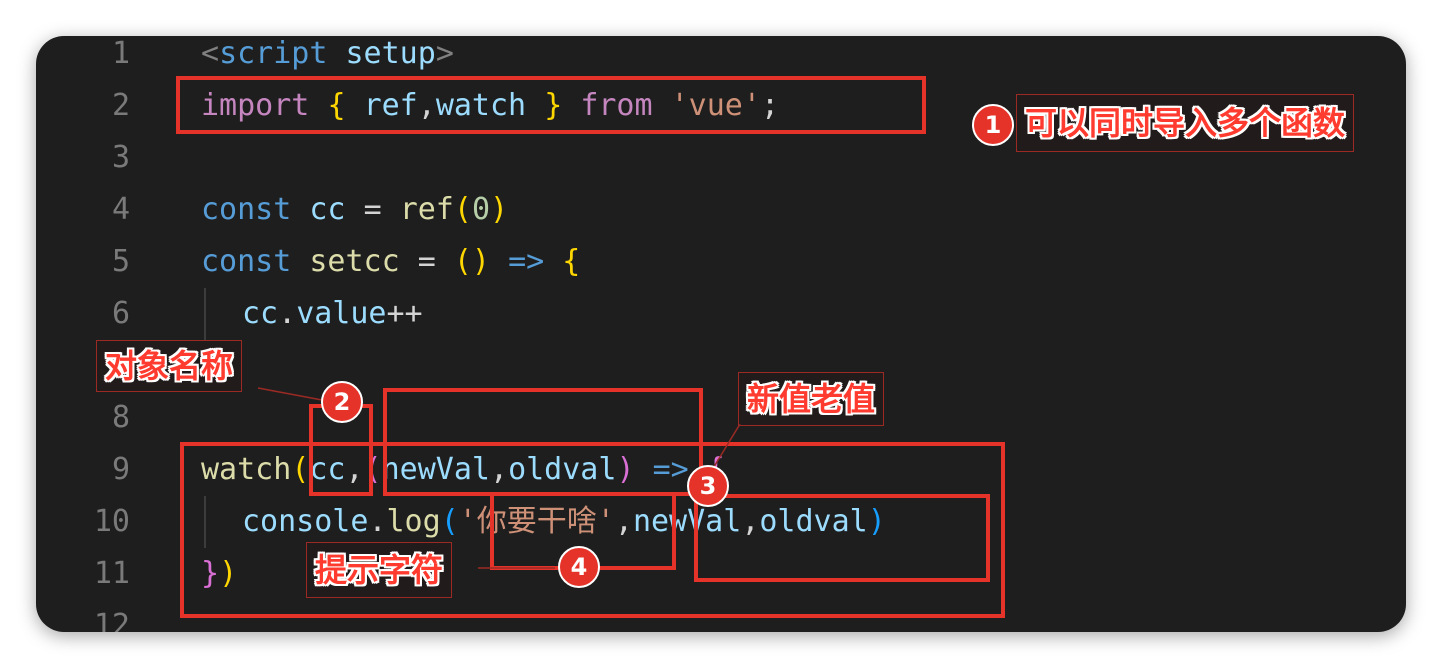 The height and width of the screenshot is (668, 1442). I want to click on line-number: 12, so click(111, 620).